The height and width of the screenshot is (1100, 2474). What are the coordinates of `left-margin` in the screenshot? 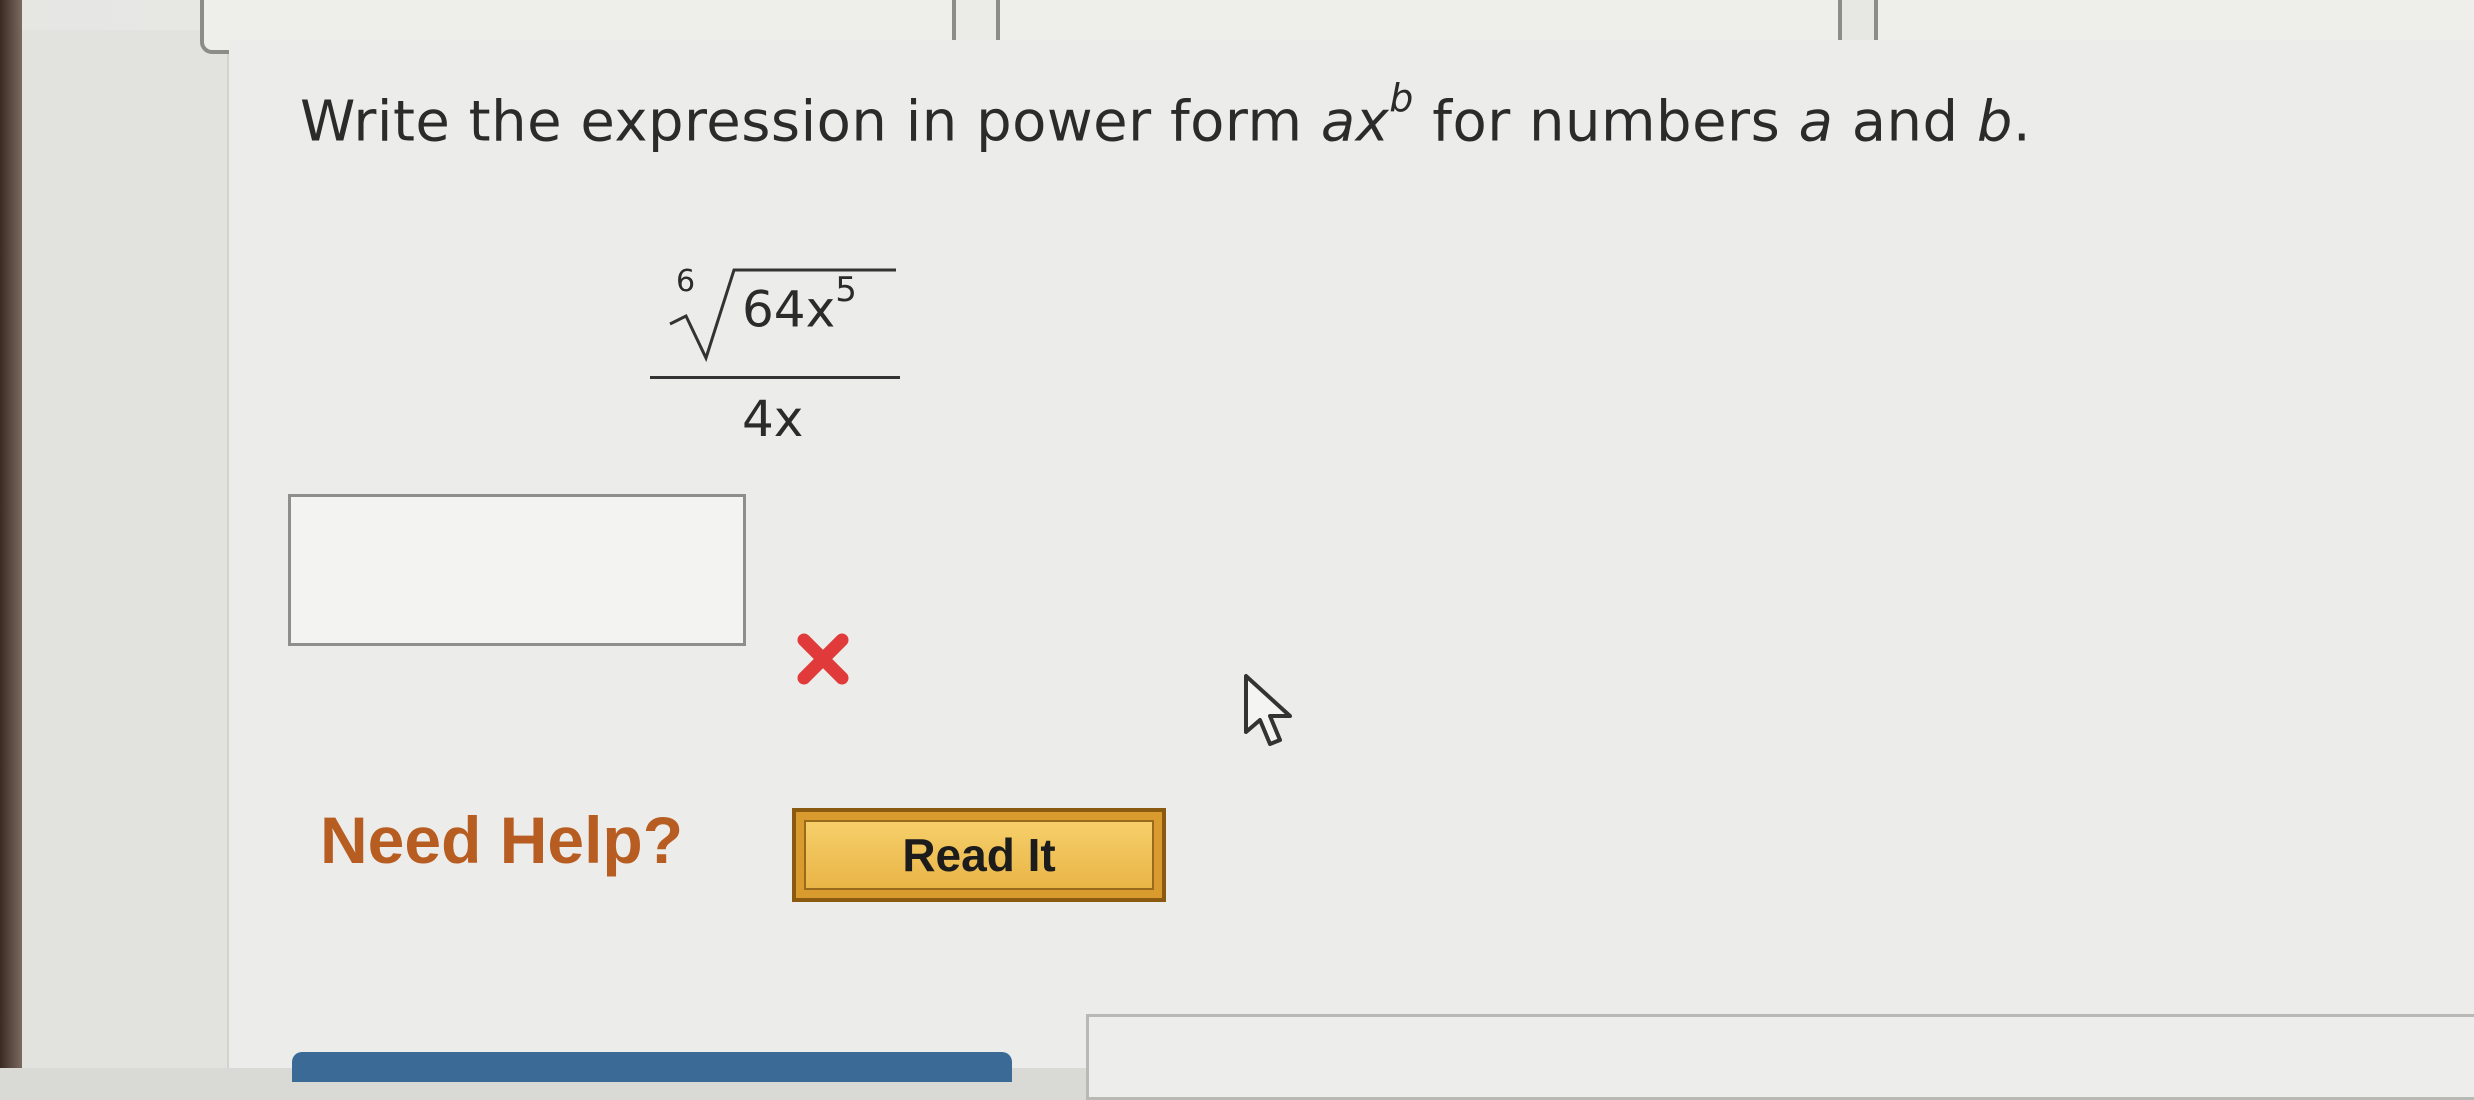 It's located at (125, 549).